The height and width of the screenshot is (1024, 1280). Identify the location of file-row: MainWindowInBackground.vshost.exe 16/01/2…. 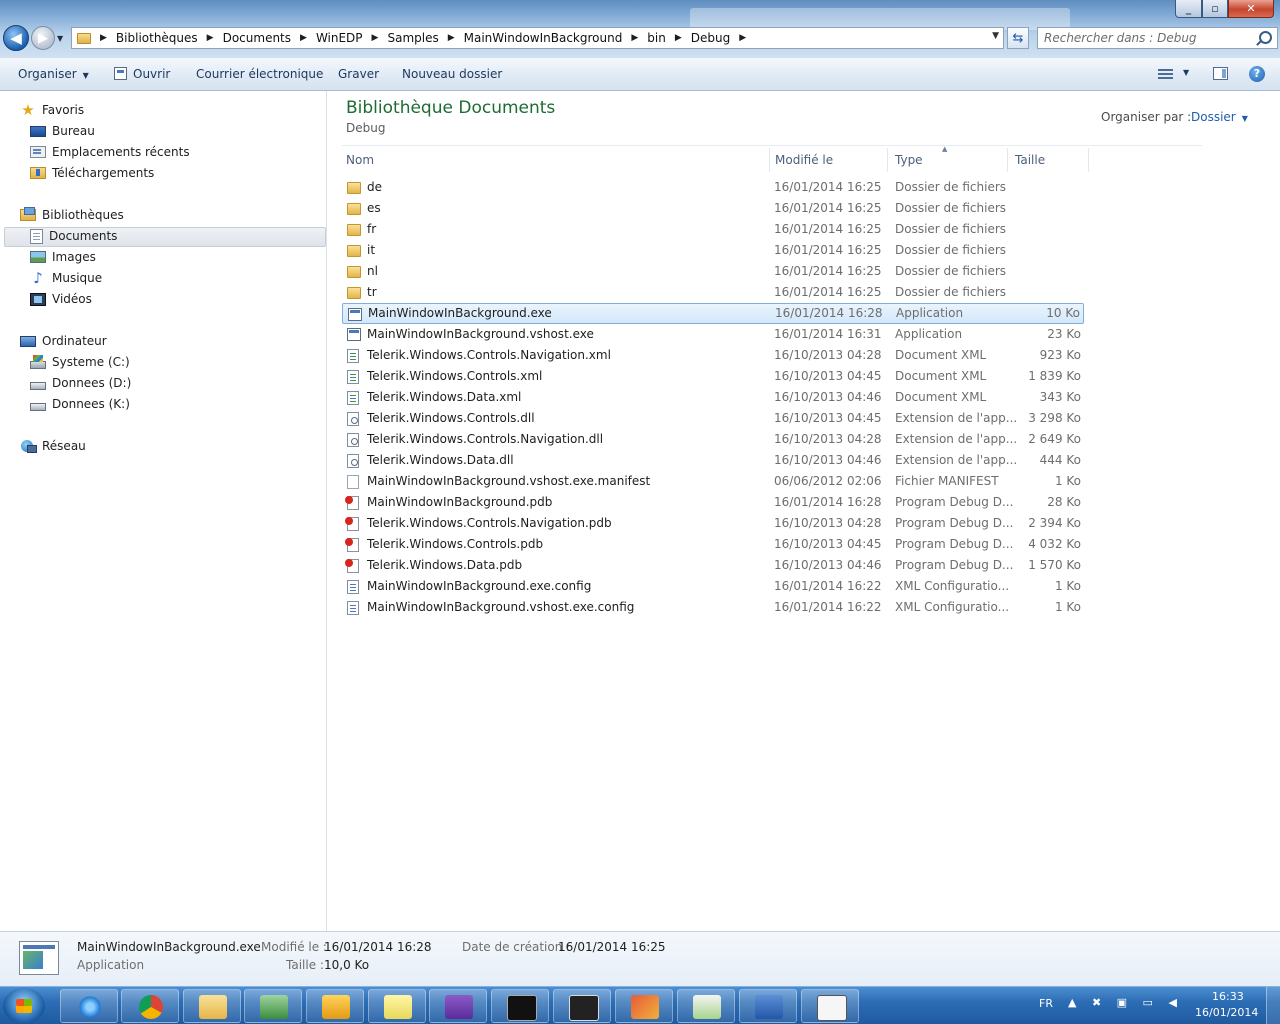
(713, 334).